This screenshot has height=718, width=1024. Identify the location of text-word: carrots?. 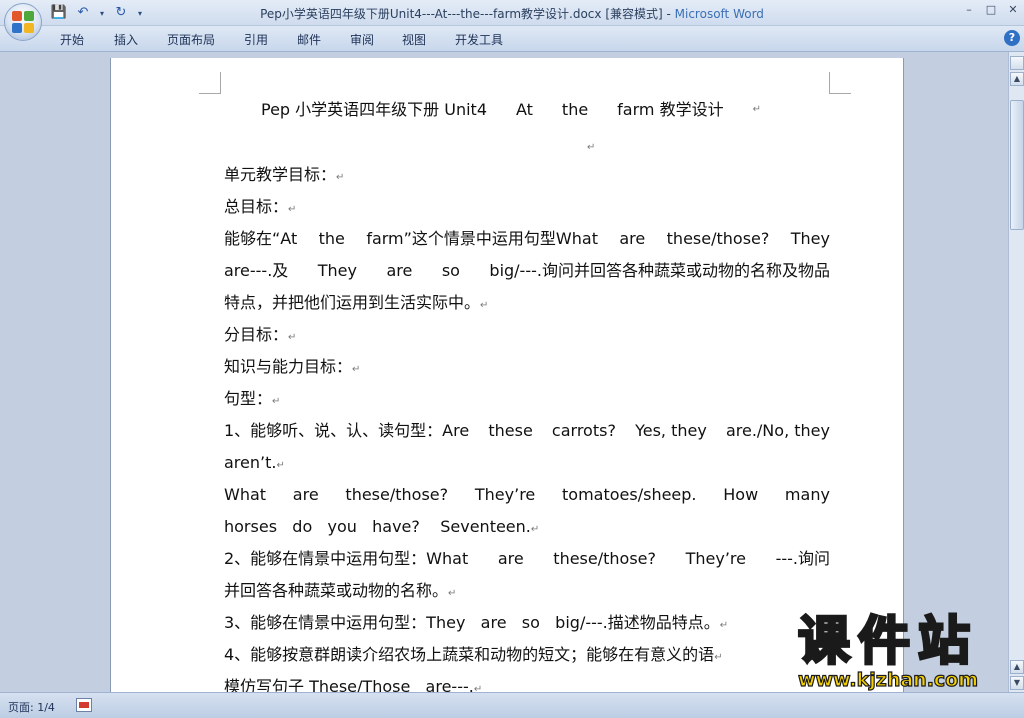
(583, 430).